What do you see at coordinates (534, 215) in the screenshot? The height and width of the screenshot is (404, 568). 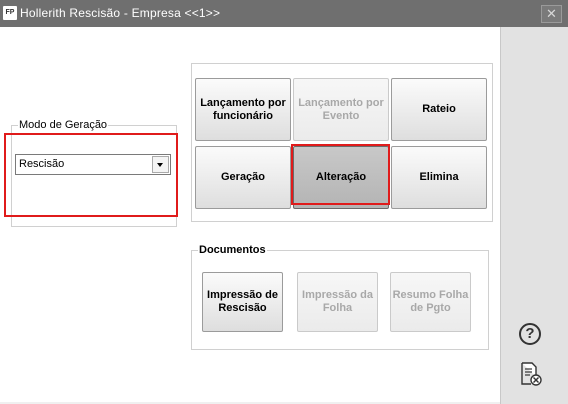 I see `side-panel` at bounding box center [534, 215].